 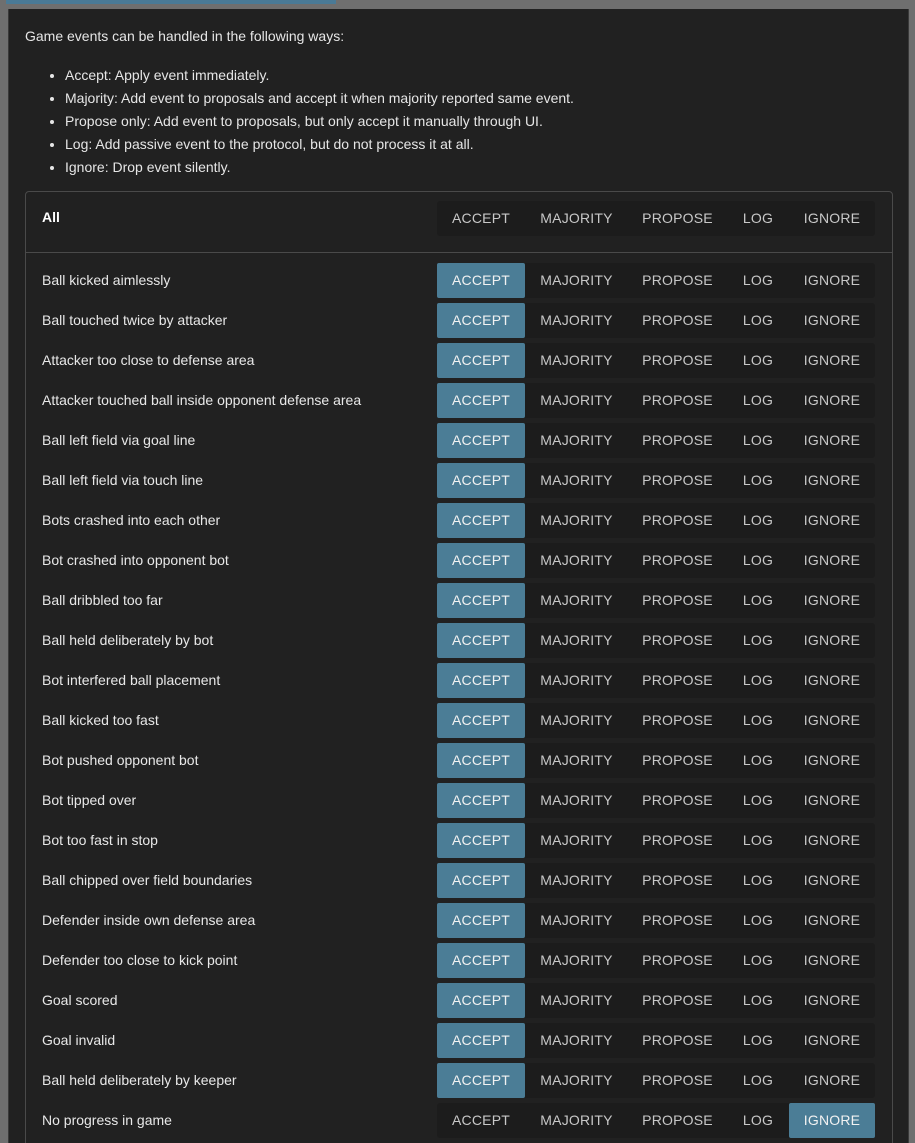 What do you see at coordinates (758, 218) in the screenshot?
I see `all-events-log-button: LOG` at bounding box center [758, 218].